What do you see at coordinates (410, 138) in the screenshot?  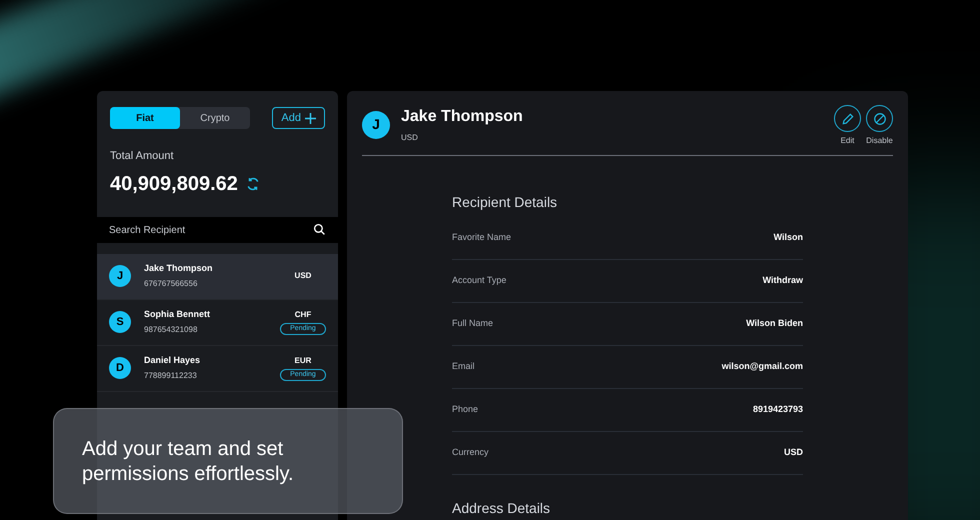 I see `recipient-currency: USD` at bounding box center [410, 138].